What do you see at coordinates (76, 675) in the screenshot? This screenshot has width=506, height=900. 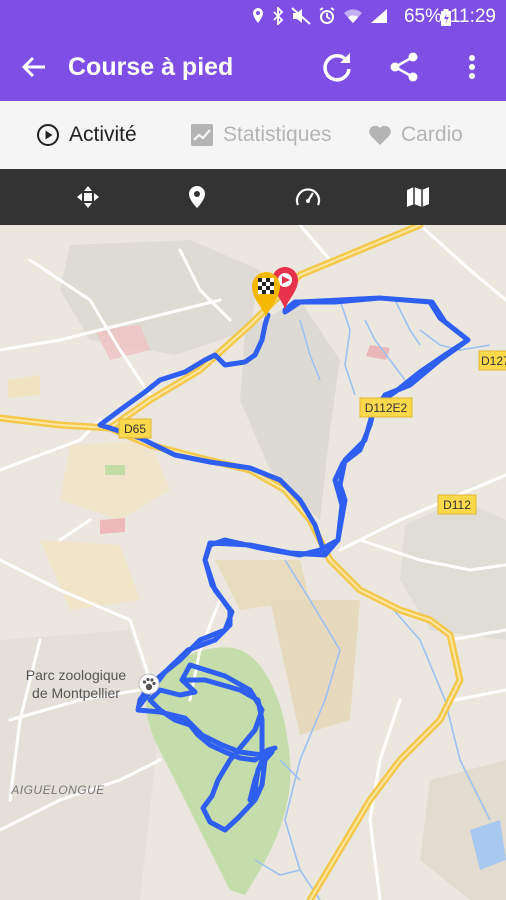 I see `place-label-zoo-line1: Parc zoologique` at bounding box center [76, 675].